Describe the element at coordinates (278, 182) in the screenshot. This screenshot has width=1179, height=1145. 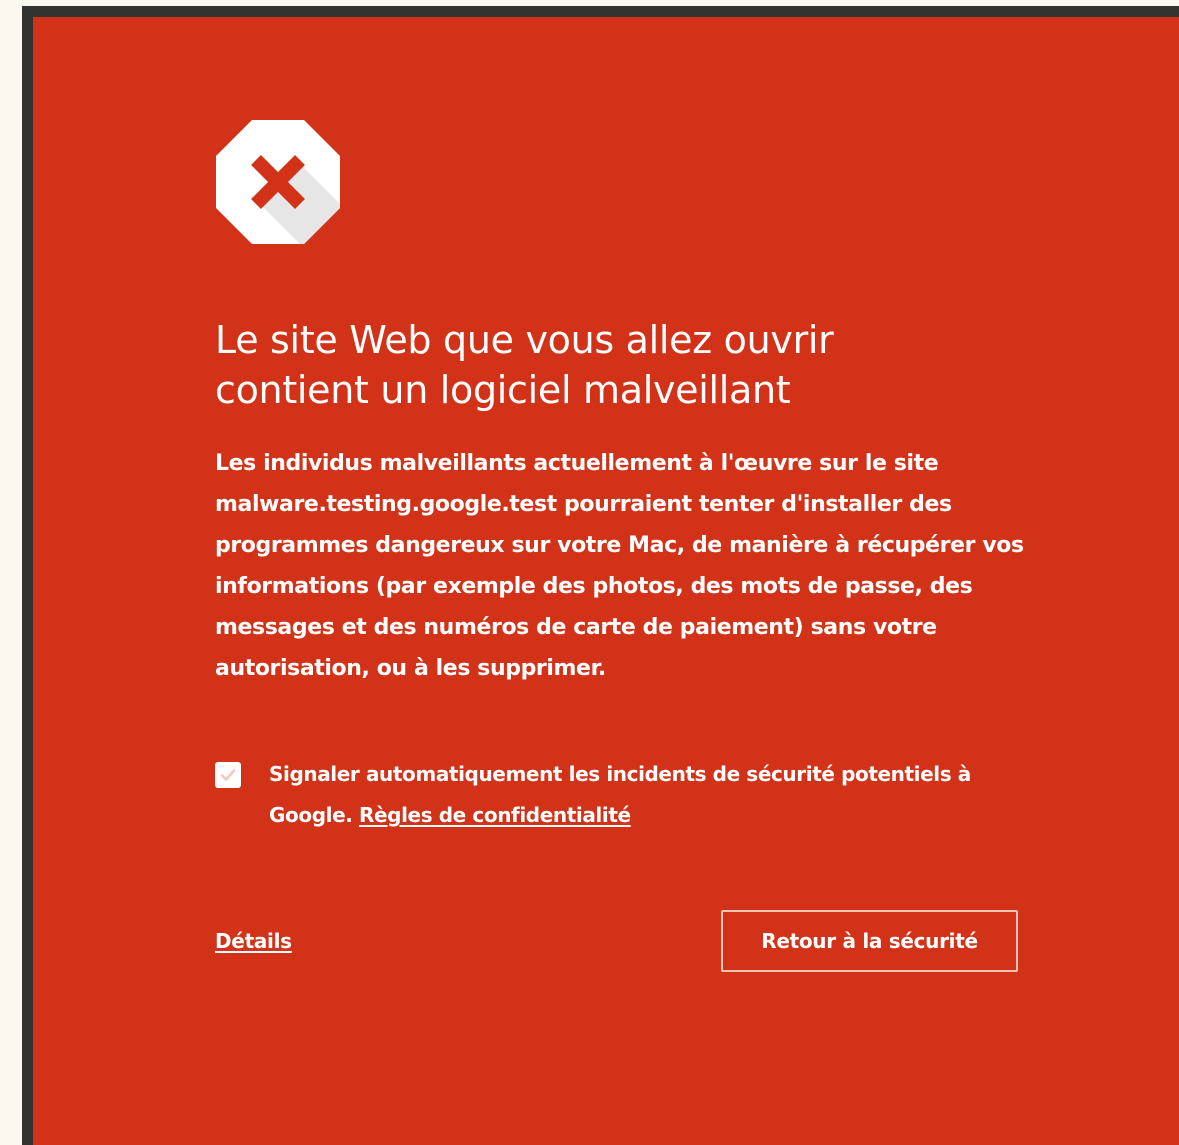
I see `stop-sign-x-icon` at that location.